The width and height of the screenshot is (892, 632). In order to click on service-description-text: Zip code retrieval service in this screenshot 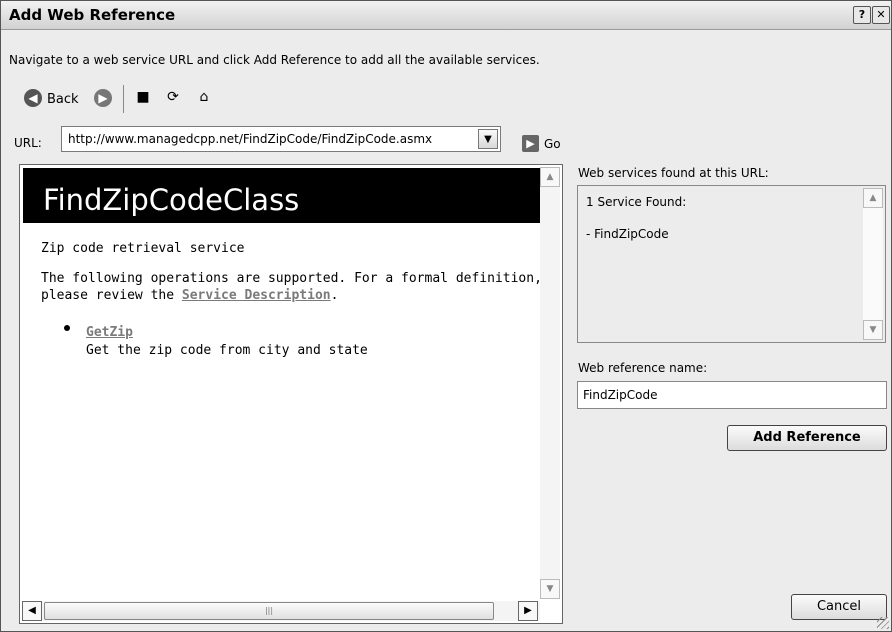, I will do `click(143, 248)`.